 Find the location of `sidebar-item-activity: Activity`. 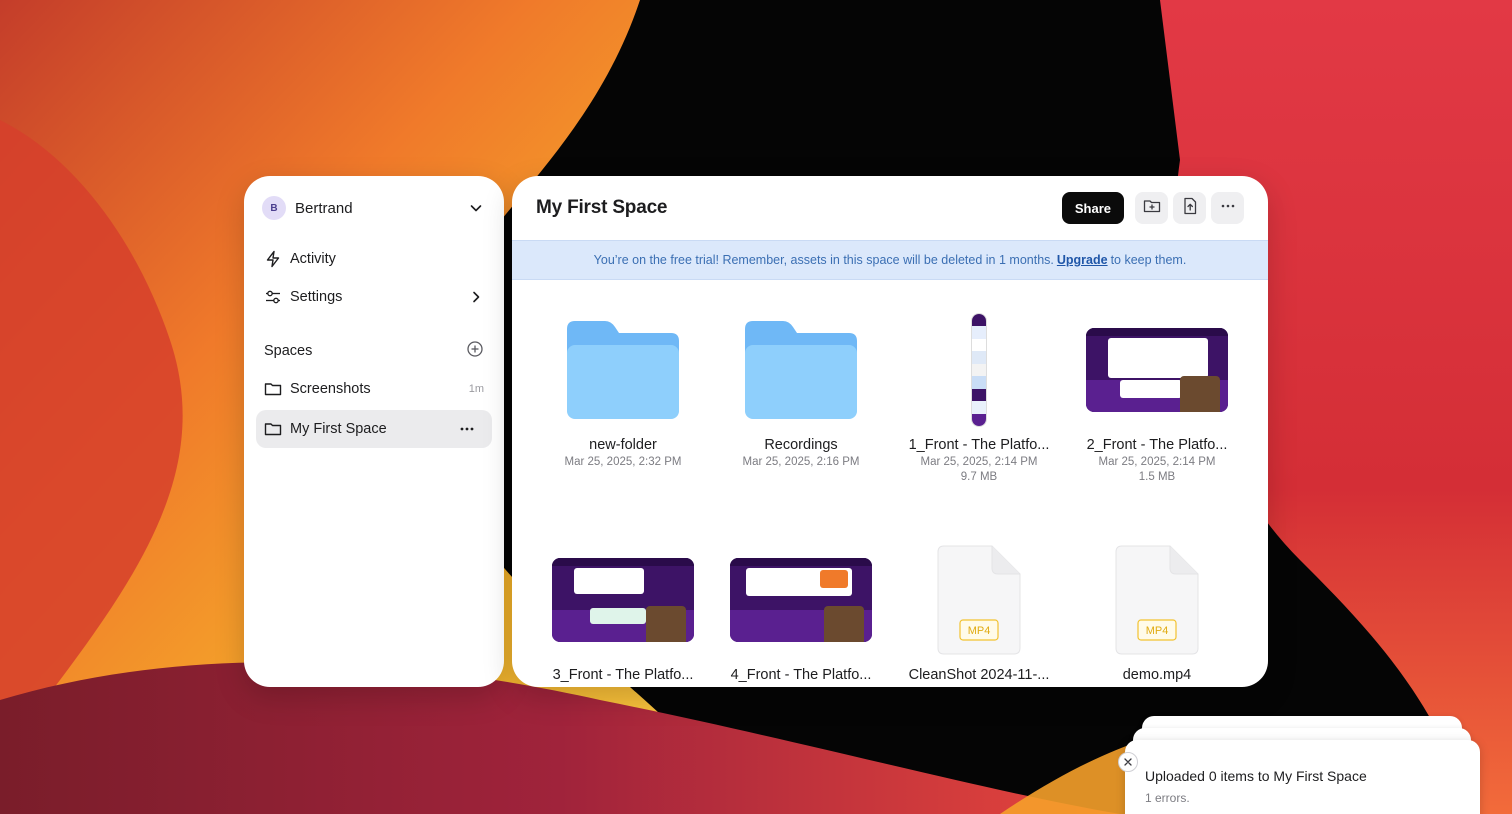

sidebar-item-activity: Activity is located at coordinates (374, 259).